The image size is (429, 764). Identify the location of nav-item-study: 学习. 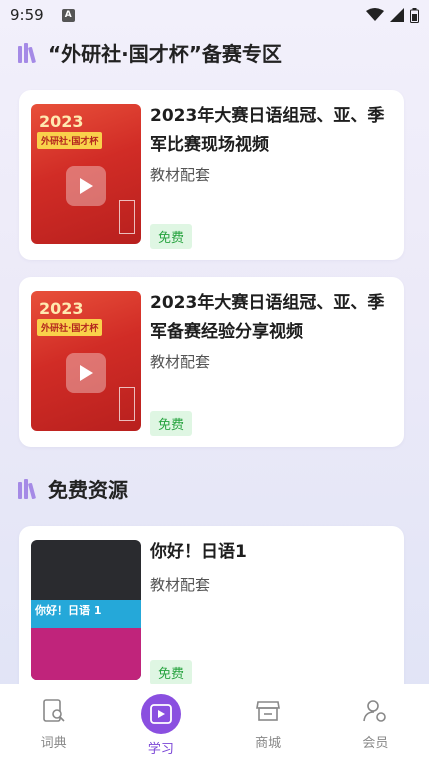
(160, 724).